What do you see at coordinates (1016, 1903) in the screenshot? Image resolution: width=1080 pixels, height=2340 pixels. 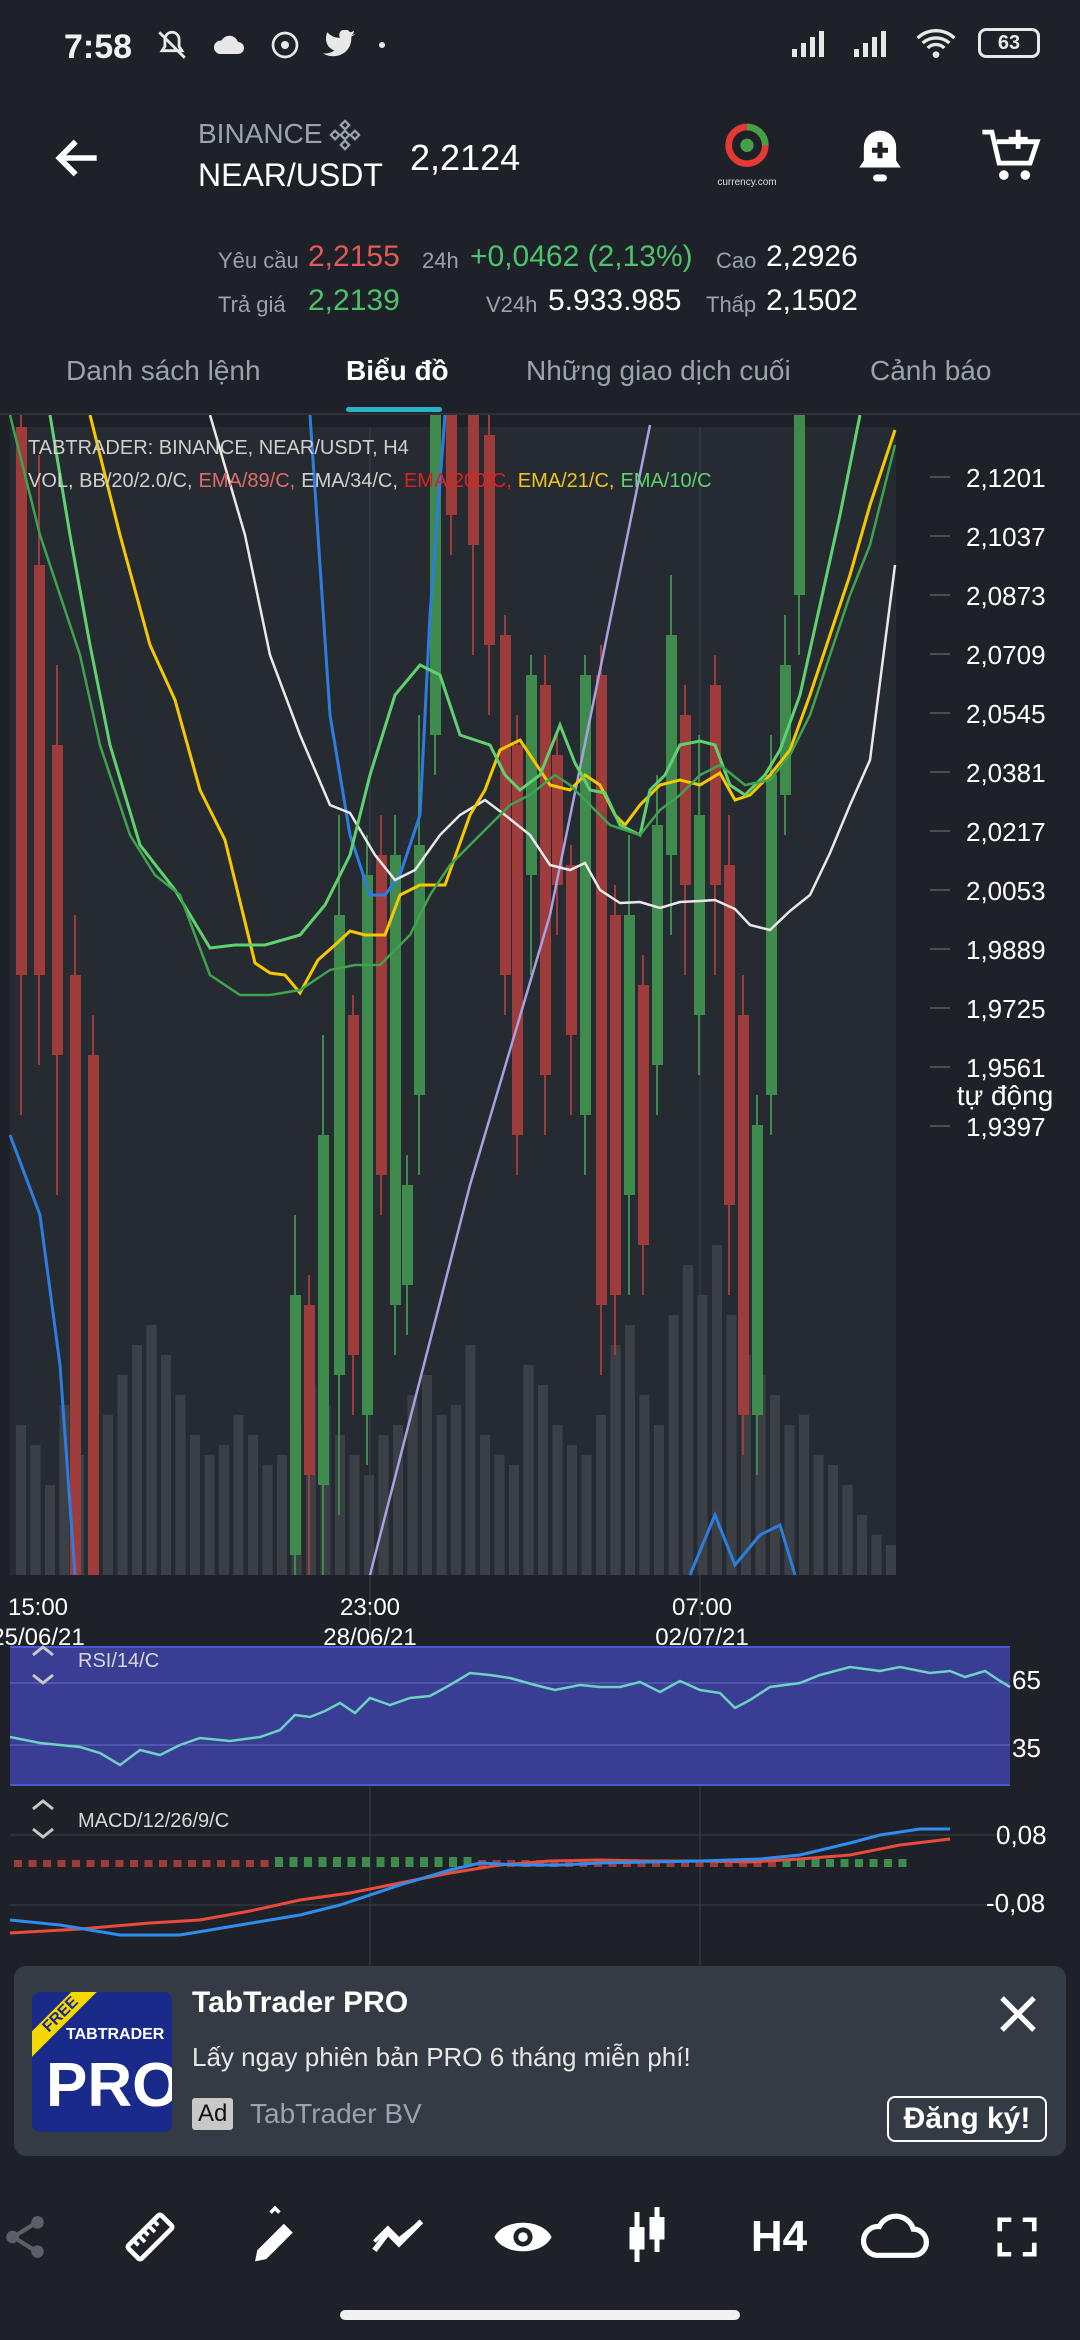 I see `macd-tick-bottom: -0,08` at bounding box center [1016, 1903].